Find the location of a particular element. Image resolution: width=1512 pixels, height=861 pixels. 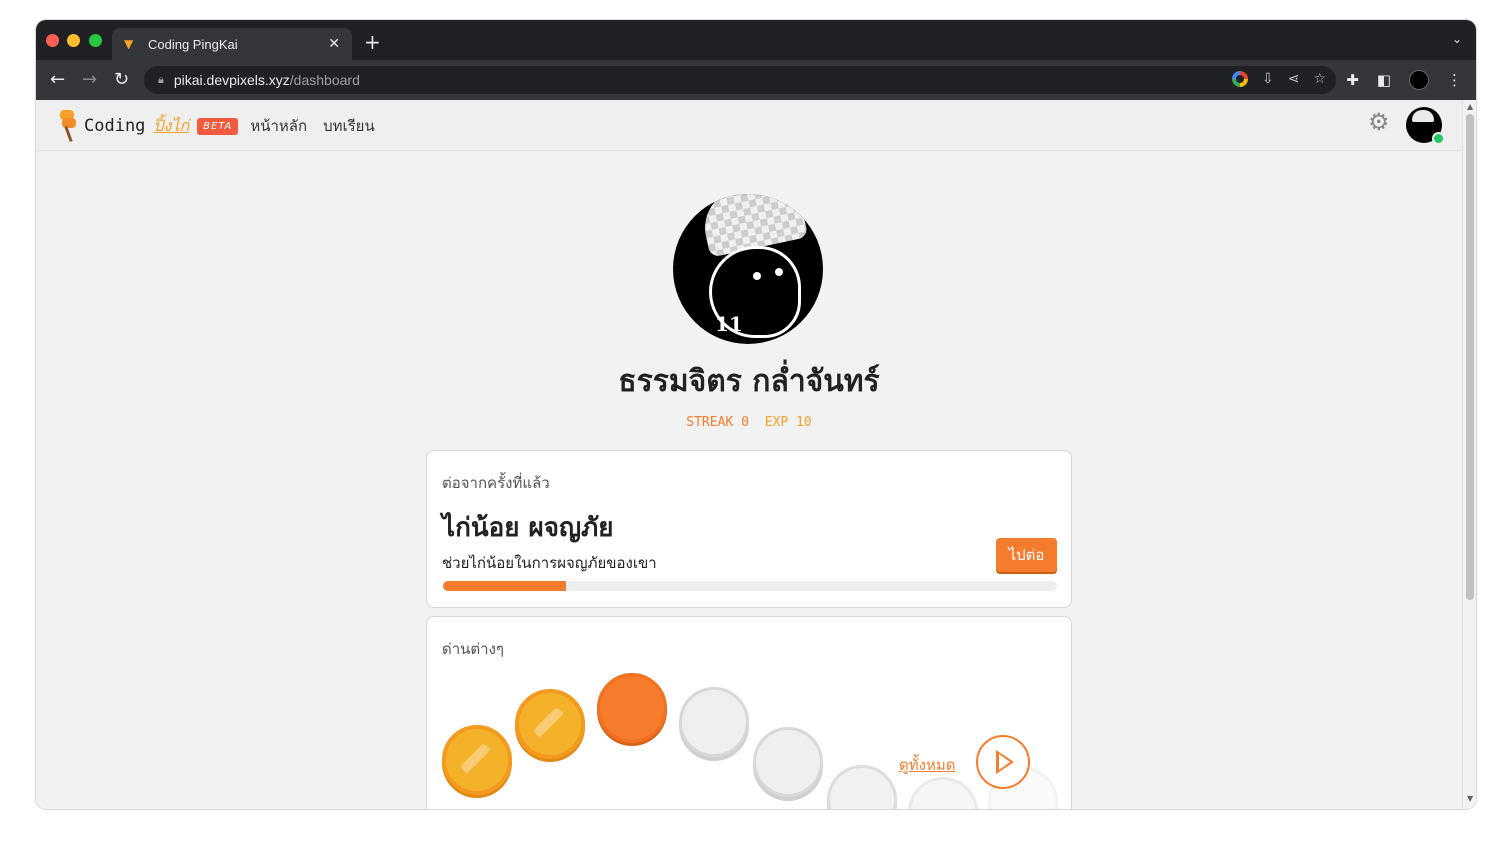

toolbar-right: ✚ ◧ ⋮ is located at coordinates (1404, 80).